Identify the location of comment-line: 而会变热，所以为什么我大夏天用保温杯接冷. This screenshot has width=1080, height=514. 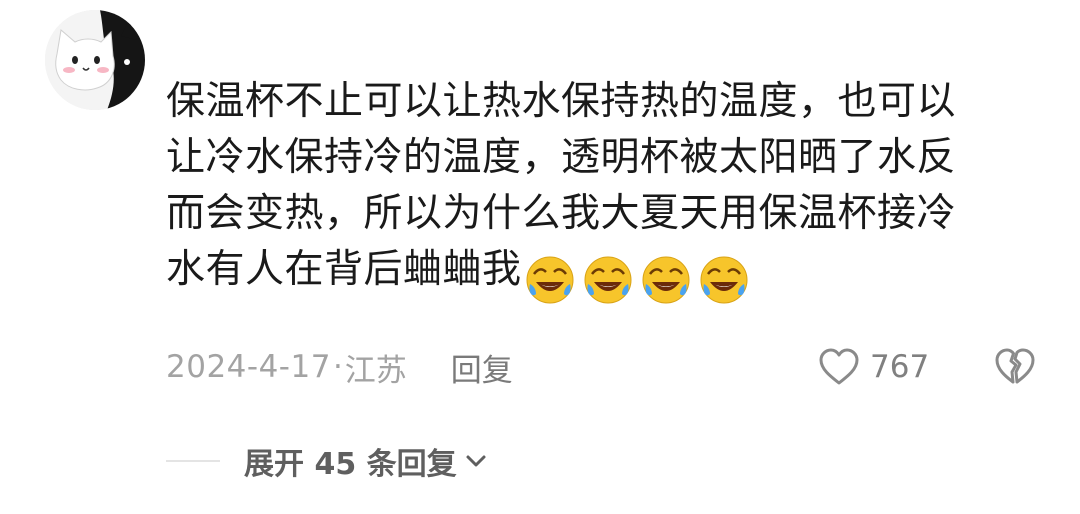
(561, 213).